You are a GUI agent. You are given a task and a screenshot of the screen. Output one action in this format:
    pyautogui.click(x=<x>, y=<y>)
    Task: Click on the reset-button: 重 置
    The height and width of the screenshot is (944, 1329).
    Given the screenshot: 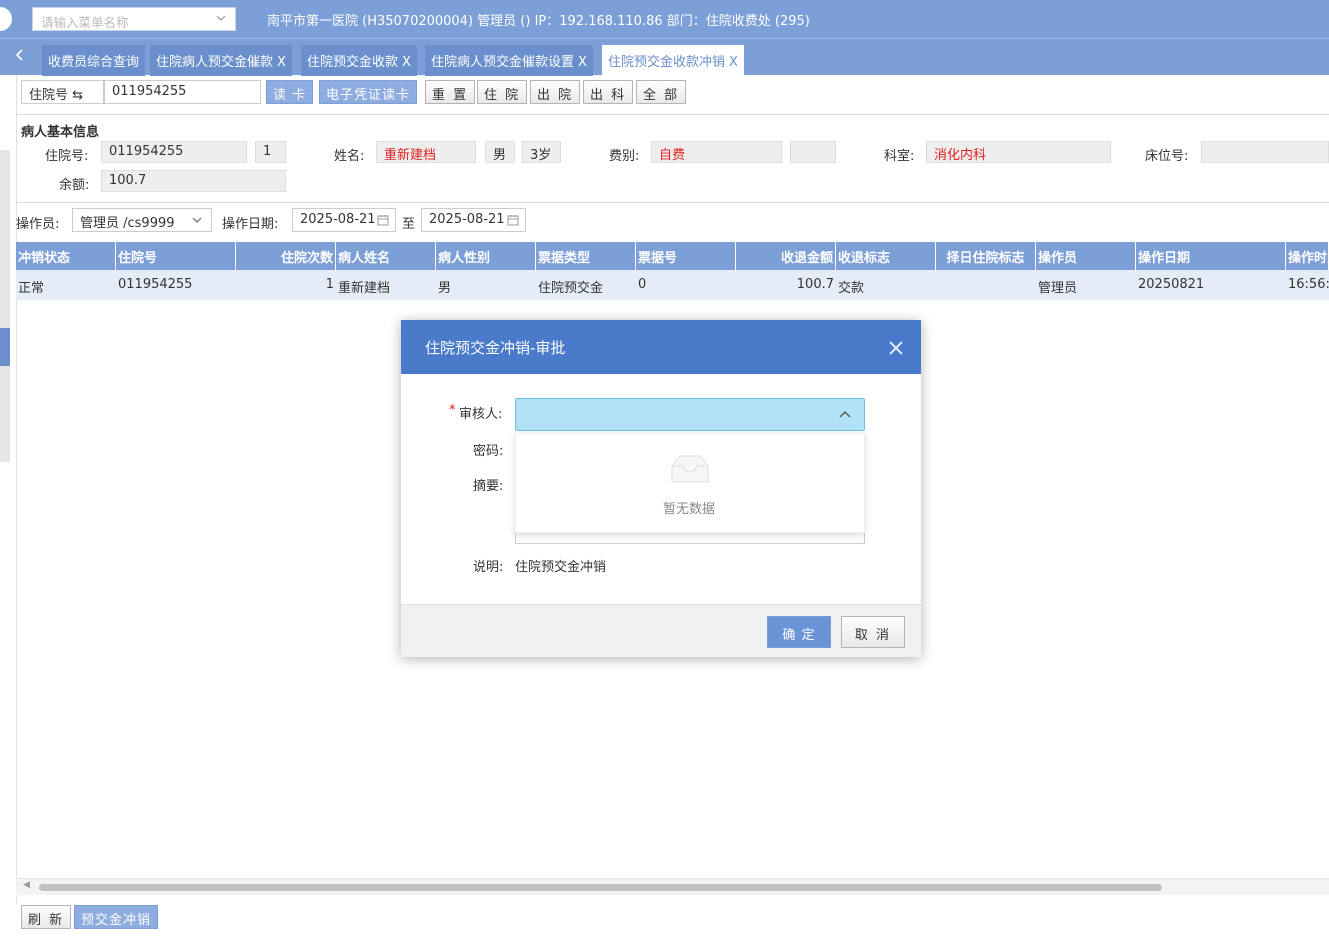 What is the action you would take?
    pyautogui.click(x=450, y=92)
    